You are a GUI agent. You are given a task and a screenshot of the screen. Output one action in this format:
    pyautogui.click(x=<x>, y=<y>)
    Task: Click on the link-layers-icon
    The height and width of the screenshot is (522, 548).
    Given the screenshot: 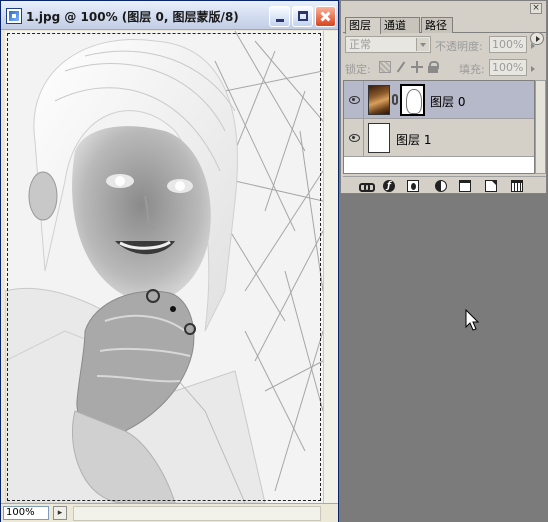 What is the action you would take?
    pyautogui.click(x=367, y=186)
    